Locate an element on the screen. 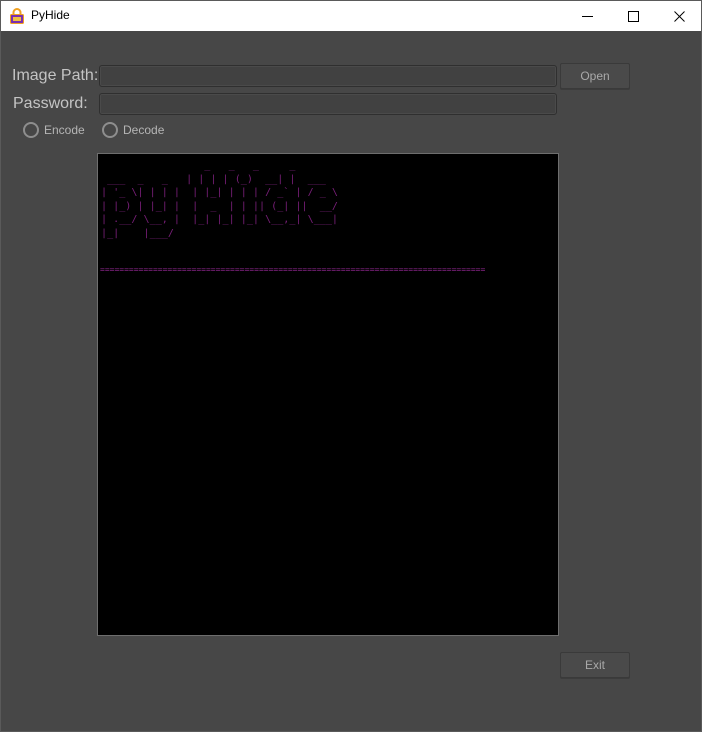 This screenshot has width=702, height=732. open-button: Open is located at coordinates (595, 76).